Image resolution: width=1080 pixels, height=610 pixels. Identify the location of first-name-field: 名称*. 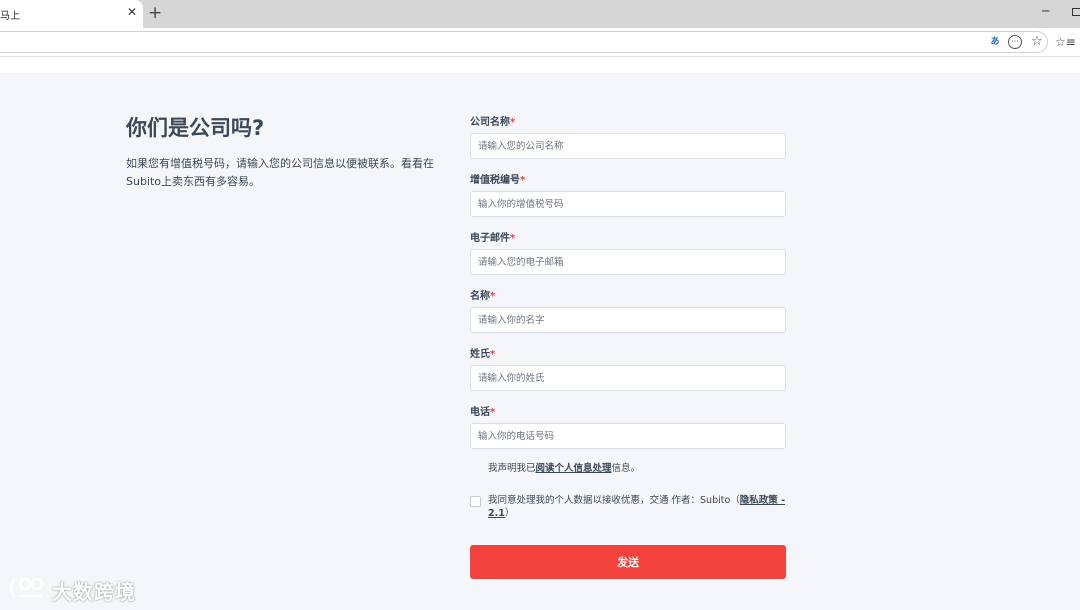
(628, 311).